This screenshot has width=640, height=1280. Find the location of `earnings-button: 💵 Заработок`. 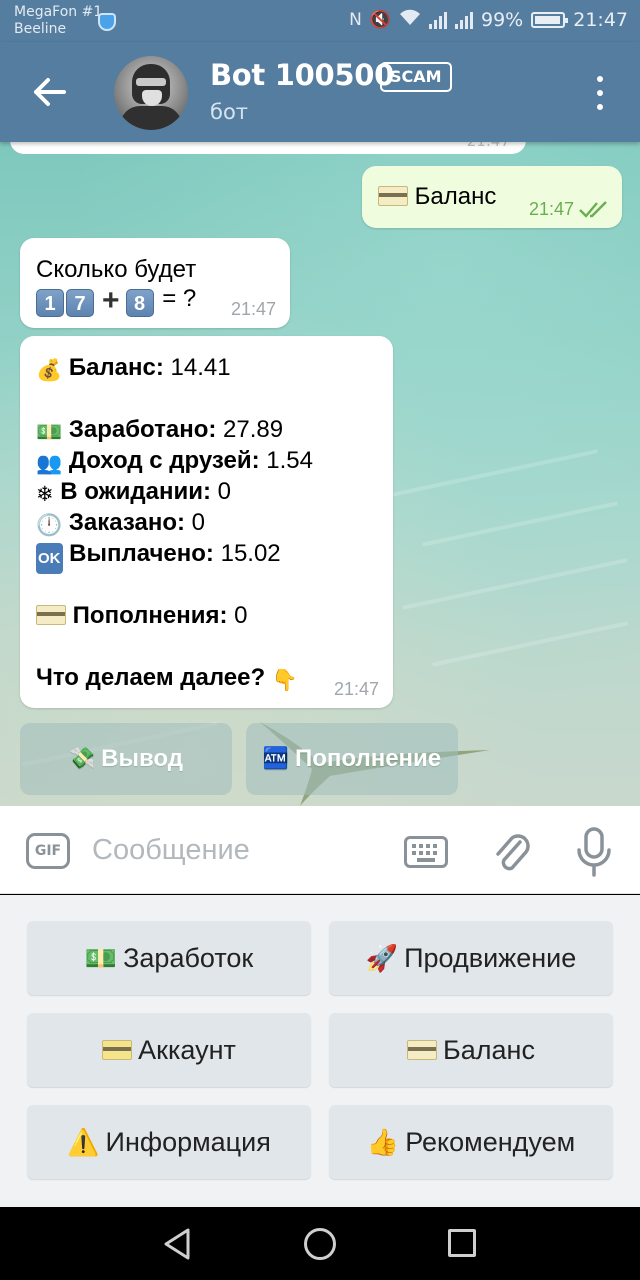

earnings-button: 💵 Заработок is located at coordinates (169, 958).